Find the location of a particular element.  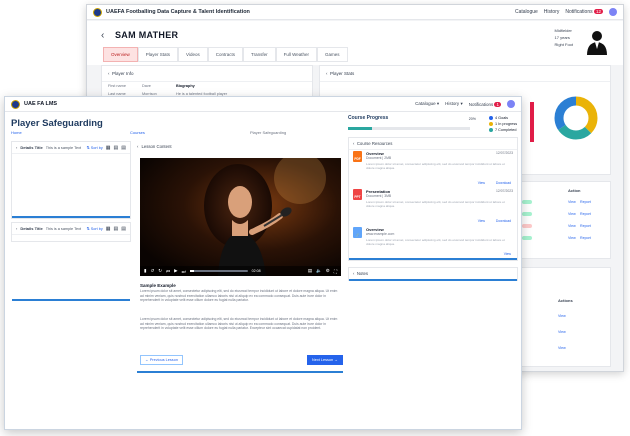

player-age: 17 years is located at coordinates (562, 37).